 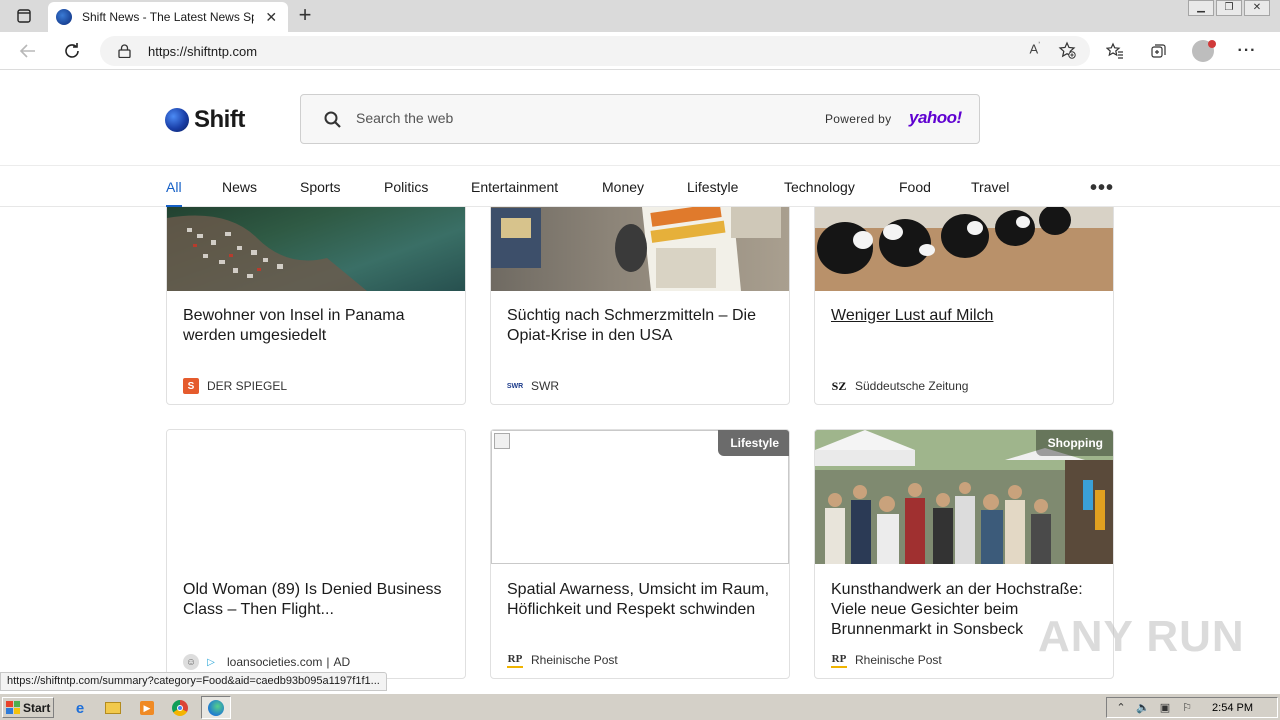 I want to click on advertiser-logo-icon: ☺, so click(x=191, y=662).